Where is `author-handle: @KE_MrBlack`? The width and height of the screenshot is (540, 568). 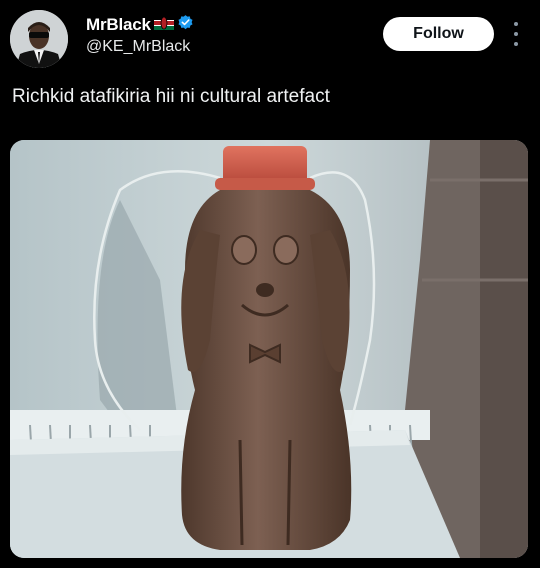 author-handle: @KE_MrBlack is located at coordinates (138, 47).